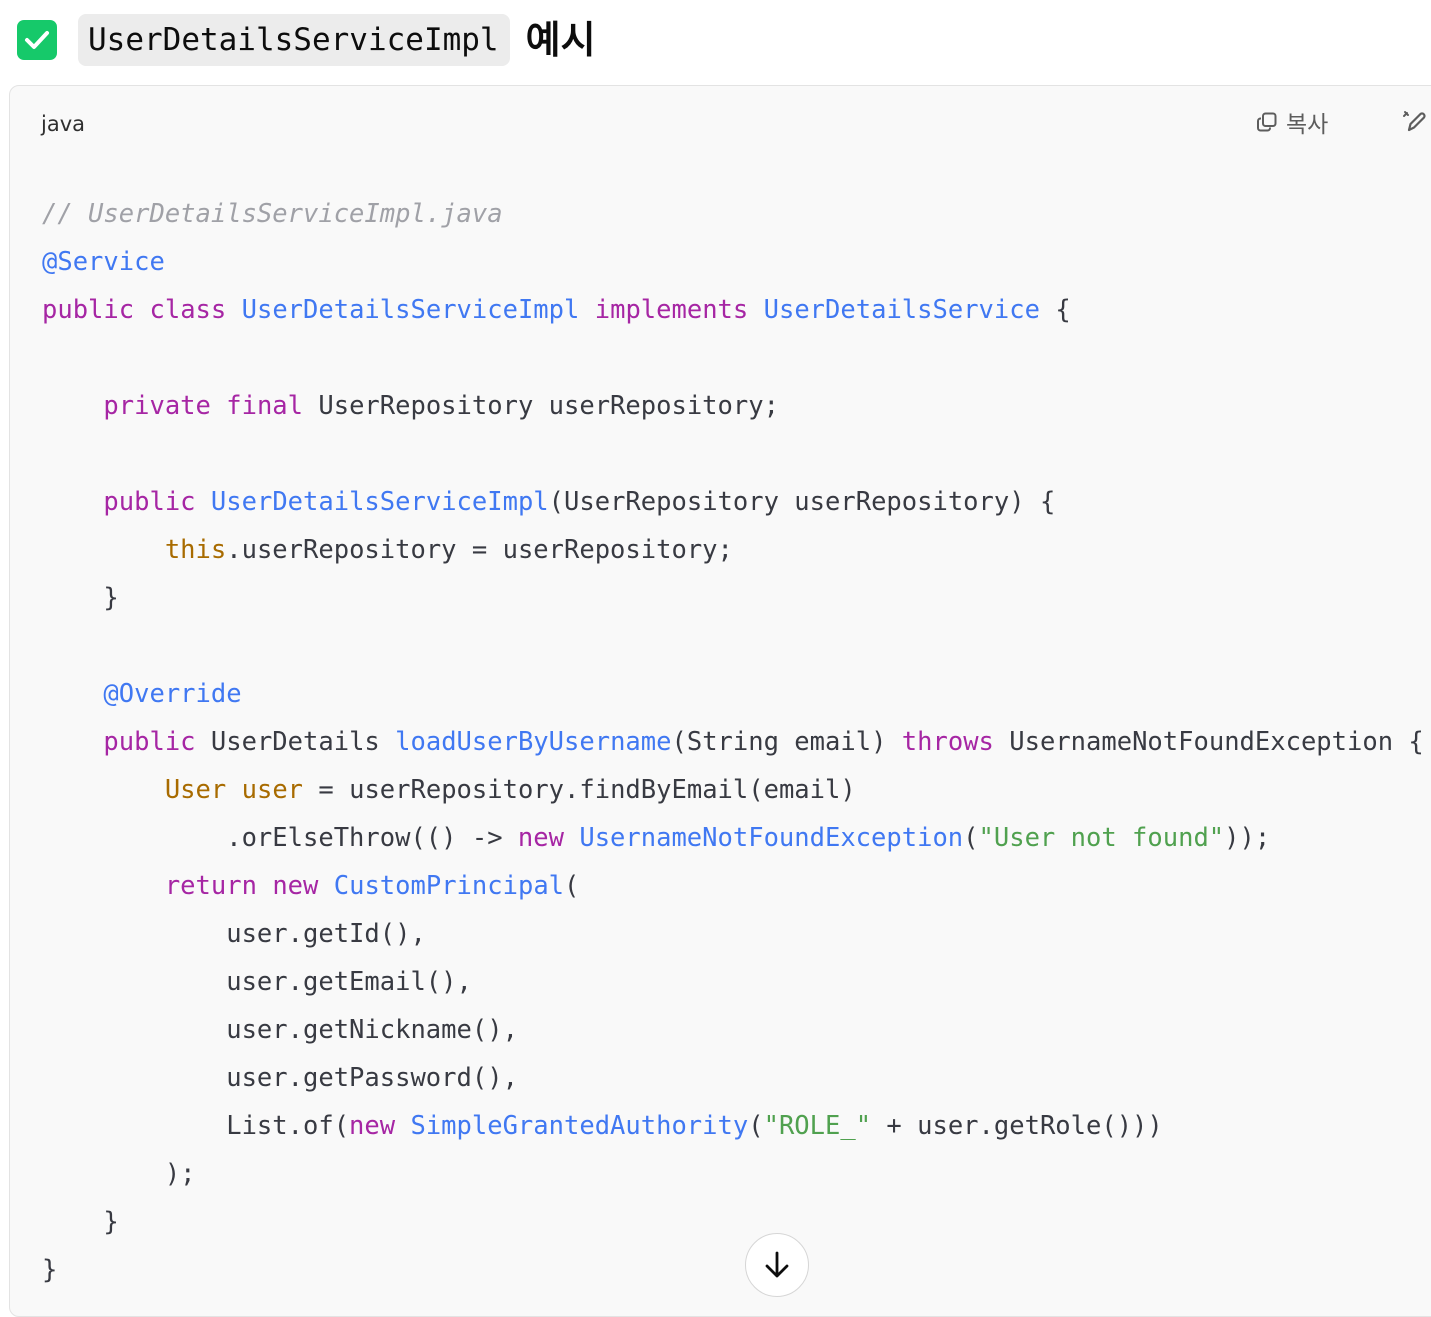  Describe the element at coordinates (157, 406) in the screenshot. I see `code-token: private` at that location.